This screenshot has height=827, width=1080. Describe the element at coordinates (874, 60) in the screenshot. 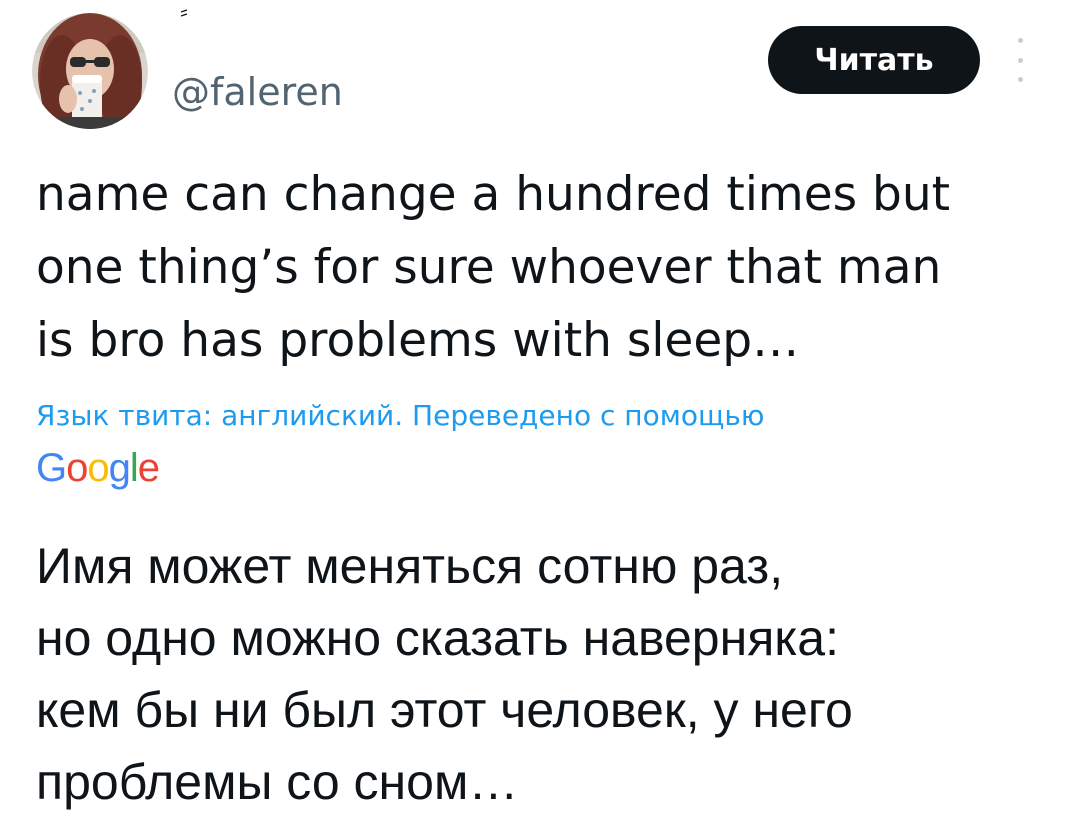

I see `follow-button: Читать` at that location.